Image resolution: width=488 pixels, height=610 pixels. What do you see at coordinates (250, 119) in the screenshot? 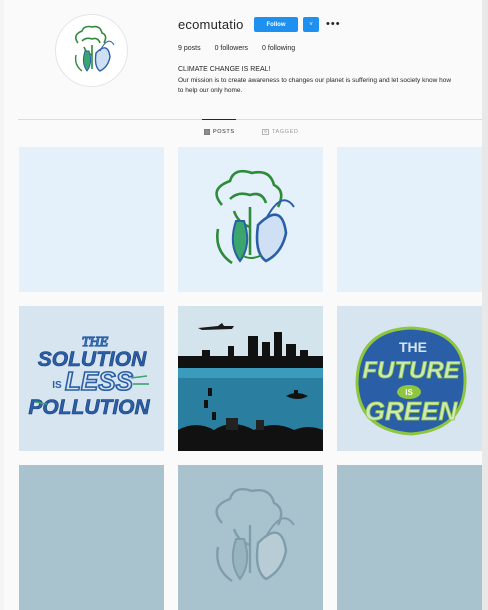
I see `tabs-divider` at bounding box center [250, 119].